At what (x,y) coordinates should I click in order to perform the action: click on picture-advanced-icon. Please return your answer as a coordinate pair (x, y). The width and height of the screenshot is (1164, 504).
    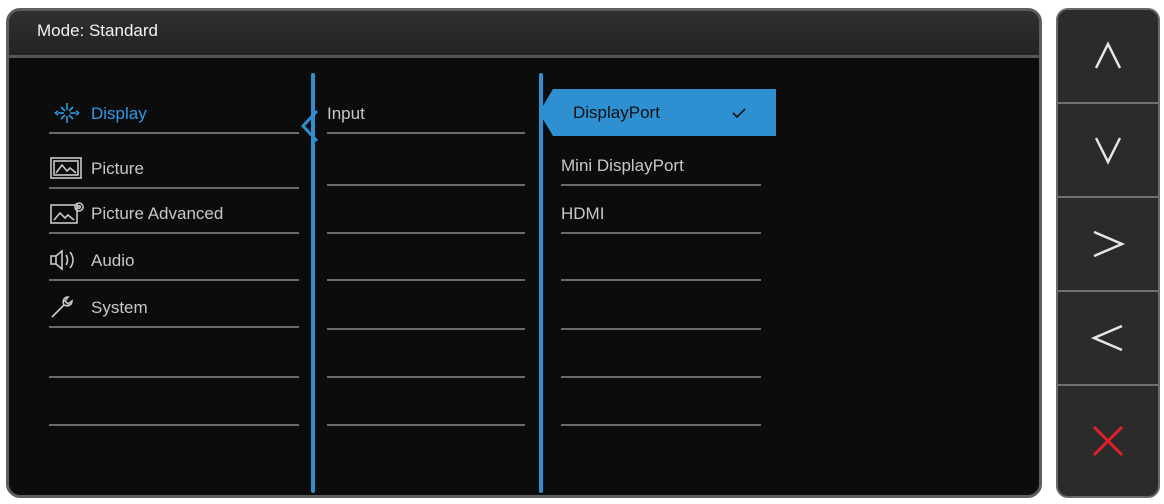
    Looking at the image, I should click on (67, 213).